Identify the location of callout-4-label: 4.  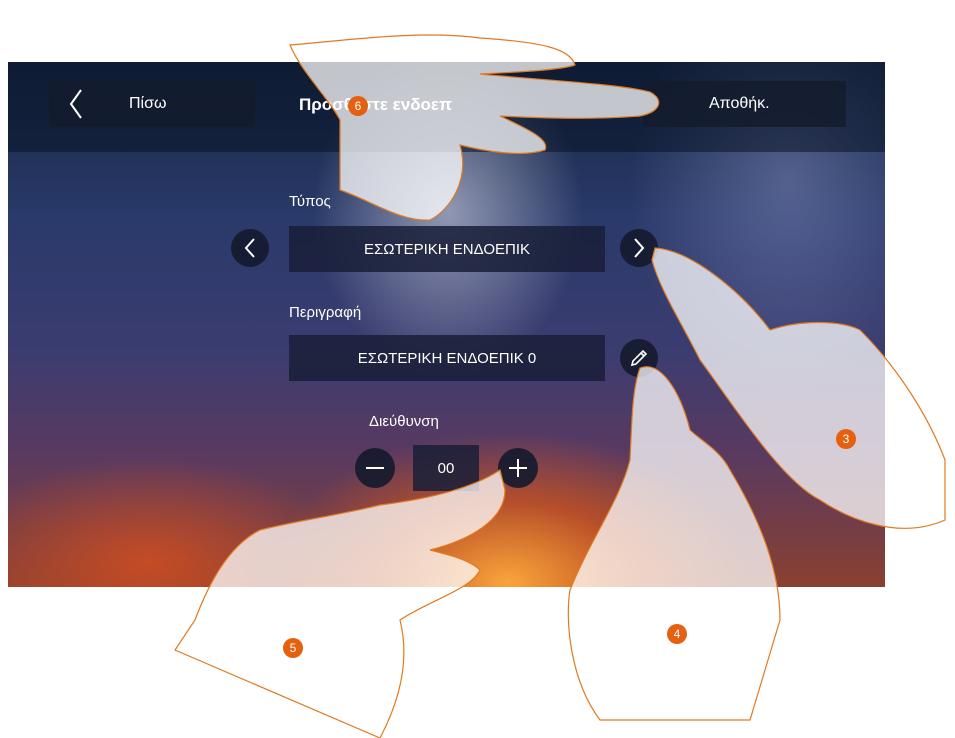
(677, 634).